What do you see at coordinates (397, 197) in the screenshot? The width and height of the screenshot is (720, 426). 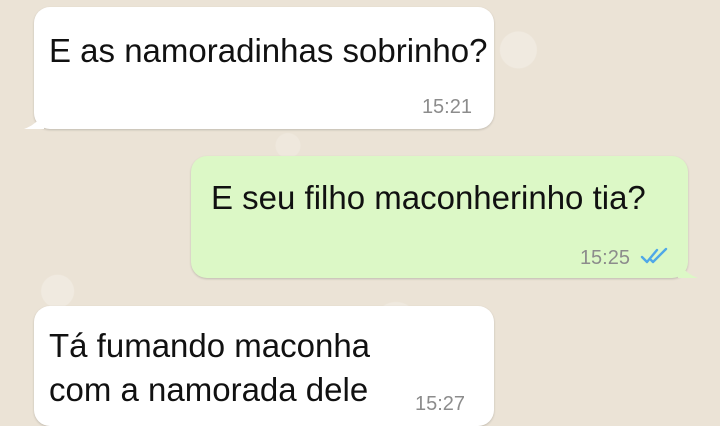 I see `message-line: E seu filho maconherinho` at bounding box center [397, 197].